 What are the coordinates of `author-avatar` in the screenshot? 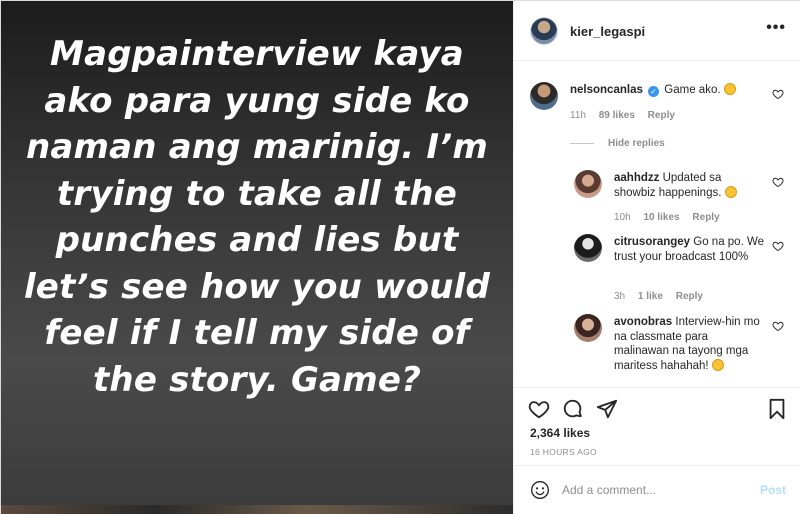 It's located at (544, 31).